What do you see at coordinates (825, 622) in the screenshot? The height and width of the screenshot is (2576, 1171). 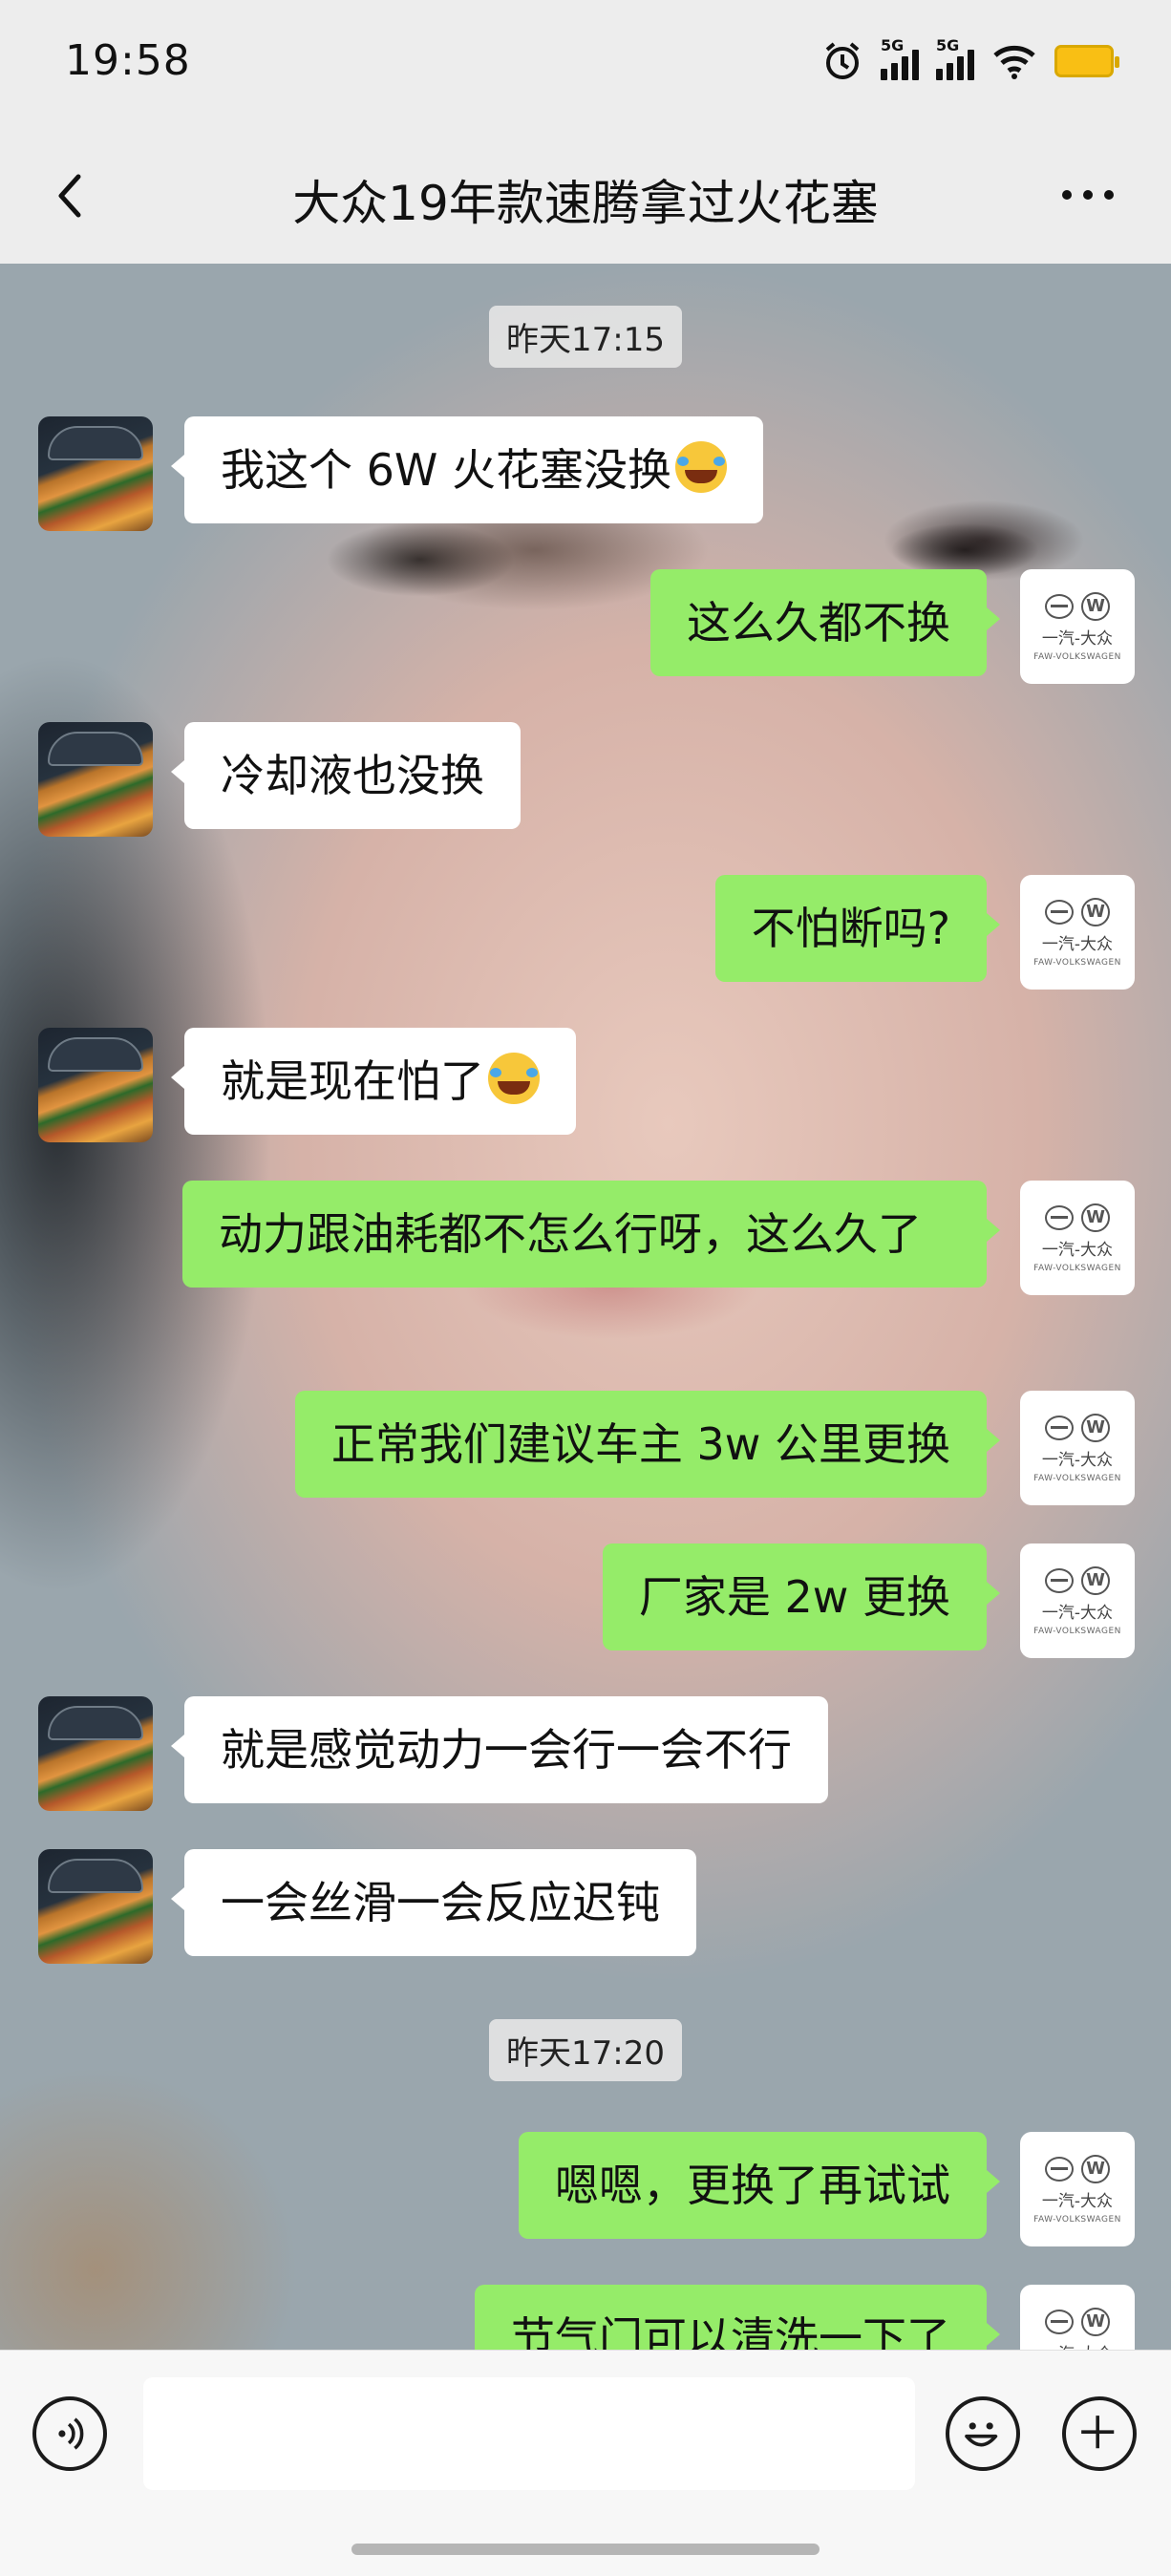 I see `message-sent: 这么久都不换` at bounding box center [825, 622].